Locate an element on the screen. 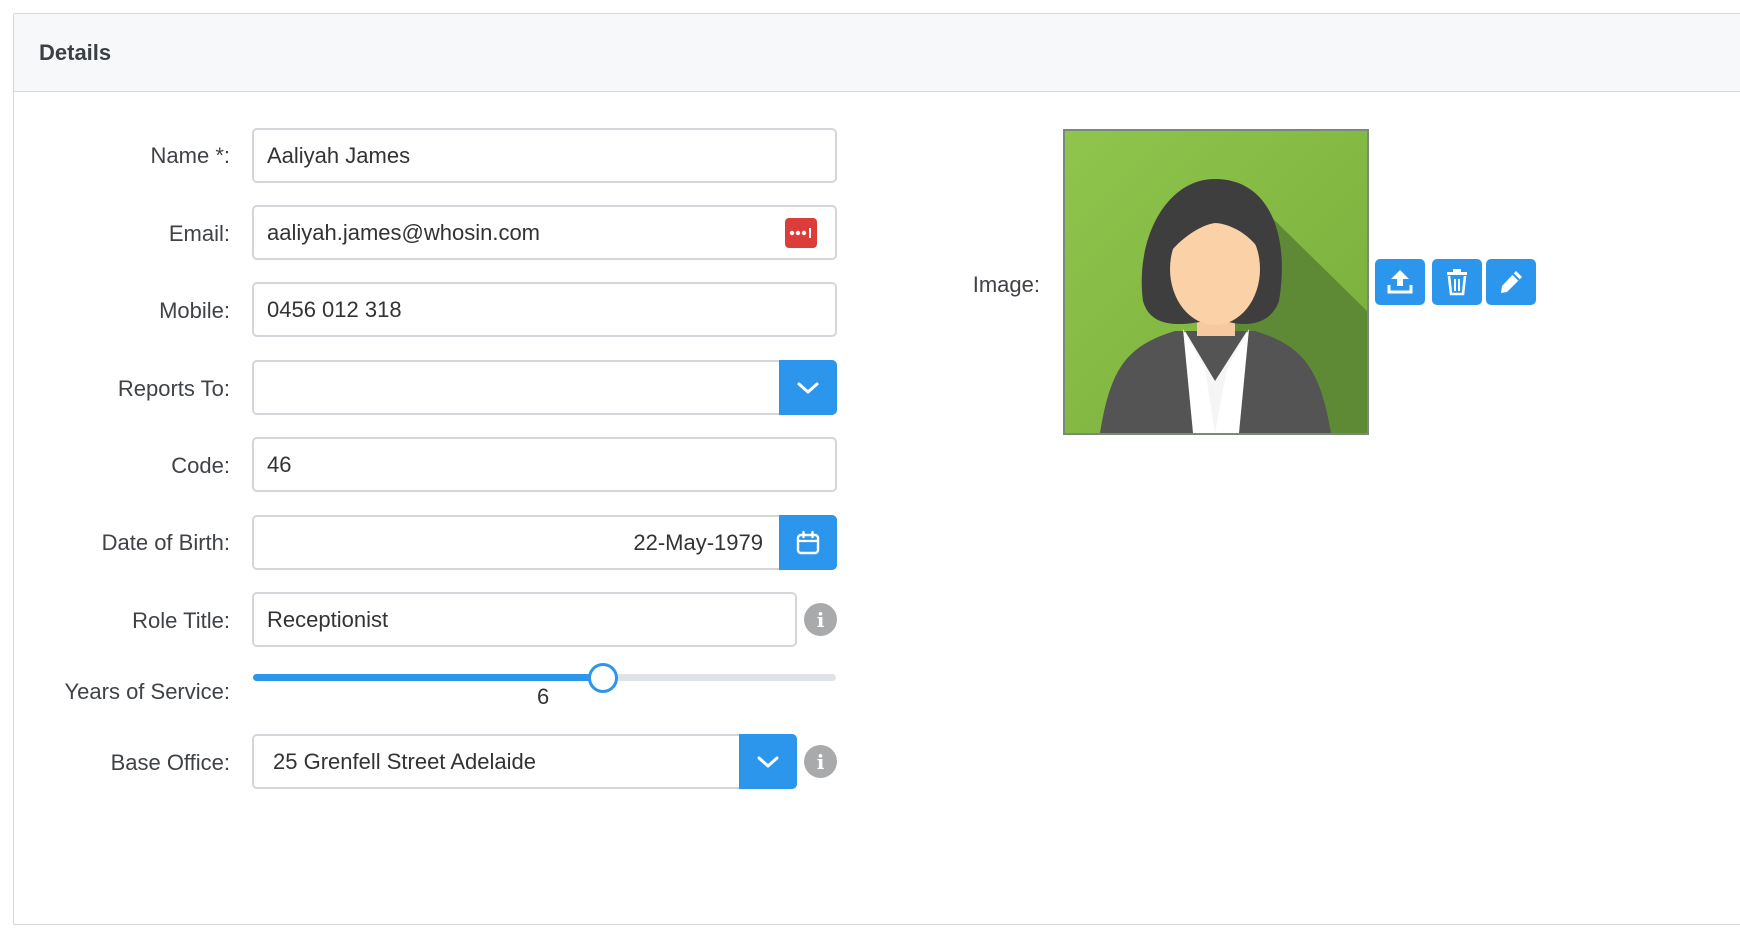  slider-thumb is located at coordinates (603, 678).